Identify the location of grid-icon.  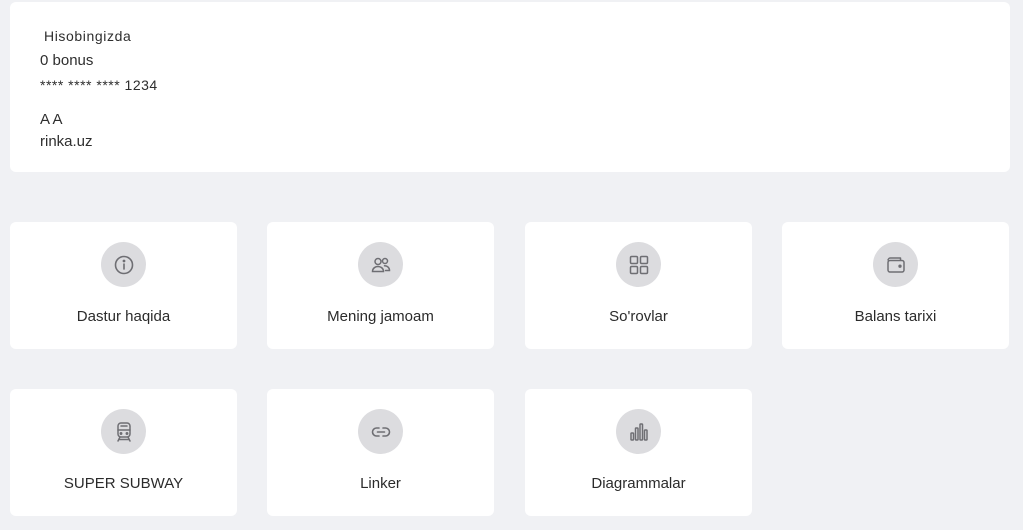
(638, 264).